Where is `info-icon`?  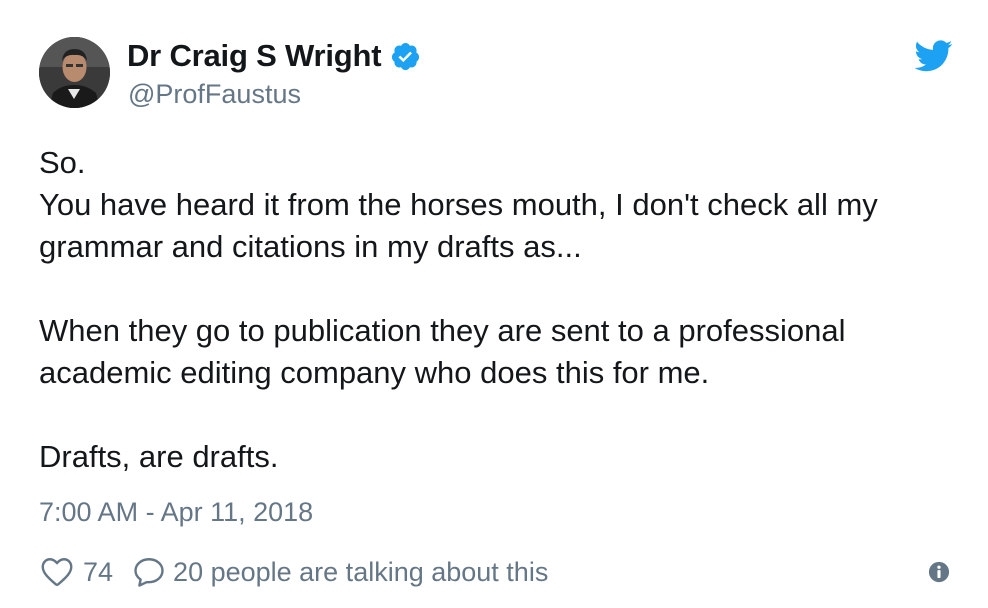 info-icon is located at coordinates (939, 572).